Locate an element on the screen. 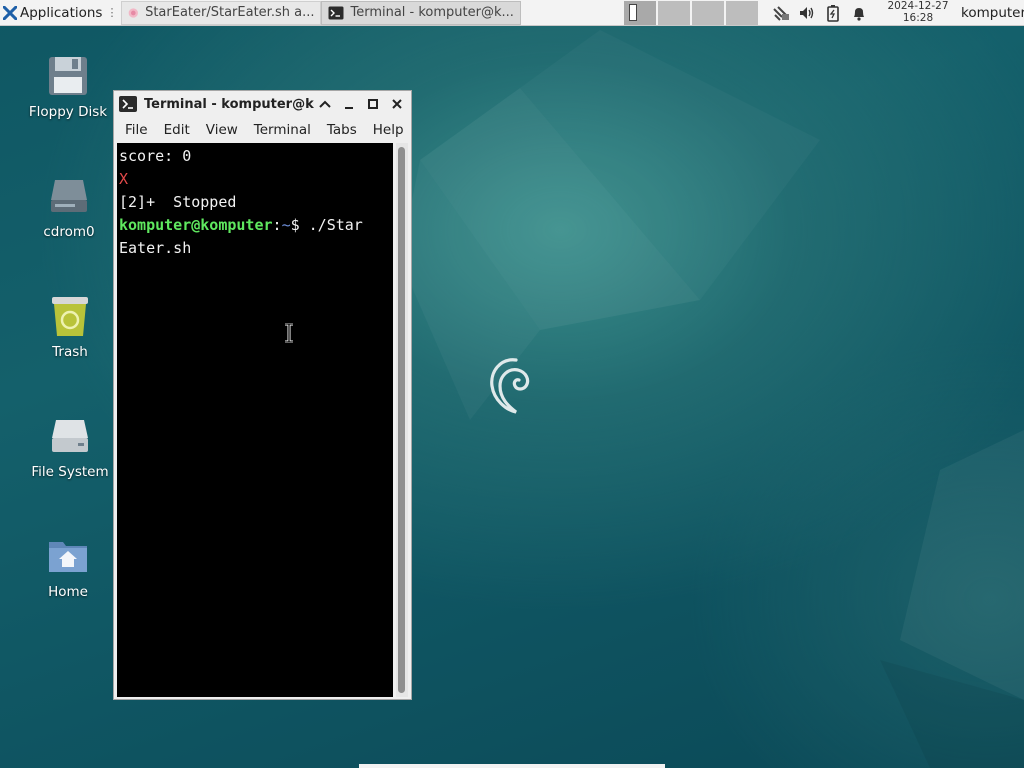 This screenshot has width=1024, height=768. window-controls is located at coordinates (361, 104).